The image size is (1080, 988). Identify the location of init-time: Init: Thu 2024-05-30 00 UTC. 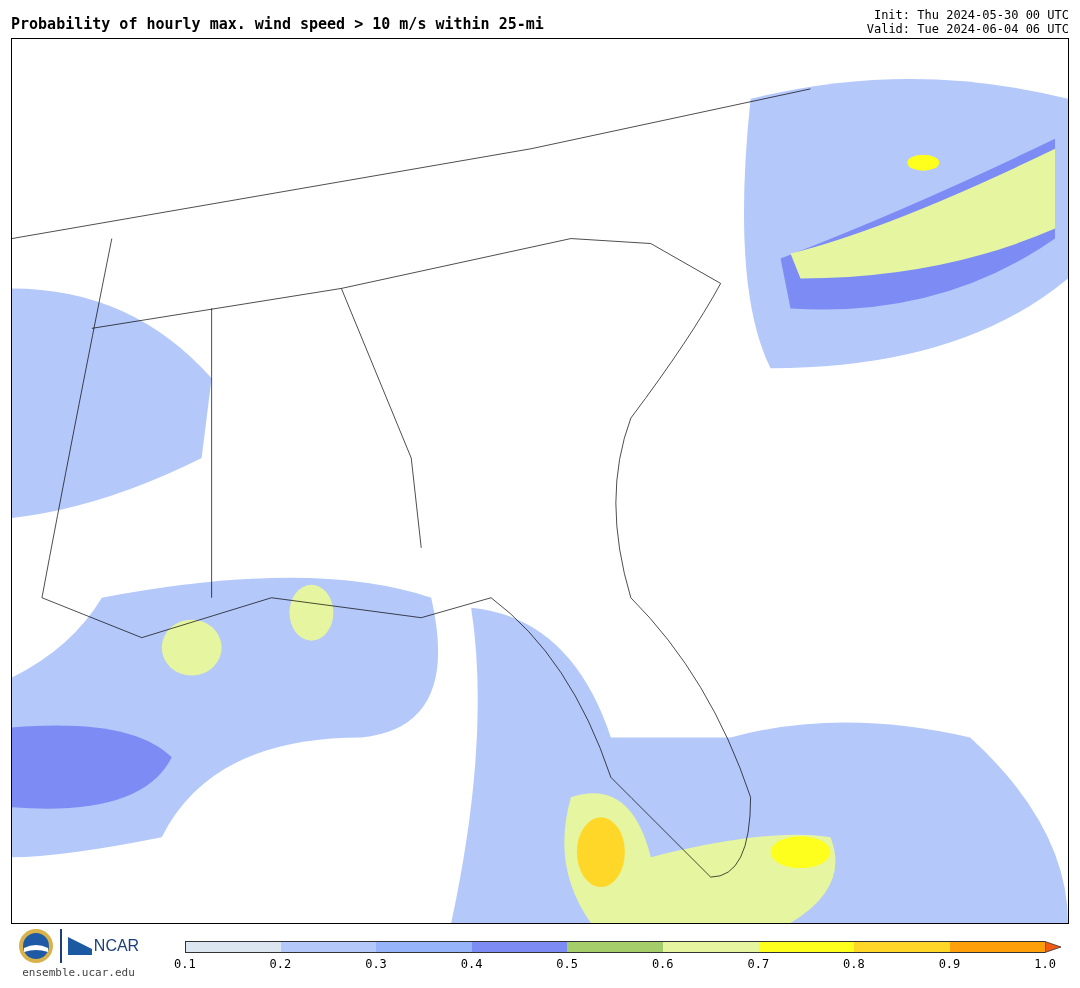
(971, 15).